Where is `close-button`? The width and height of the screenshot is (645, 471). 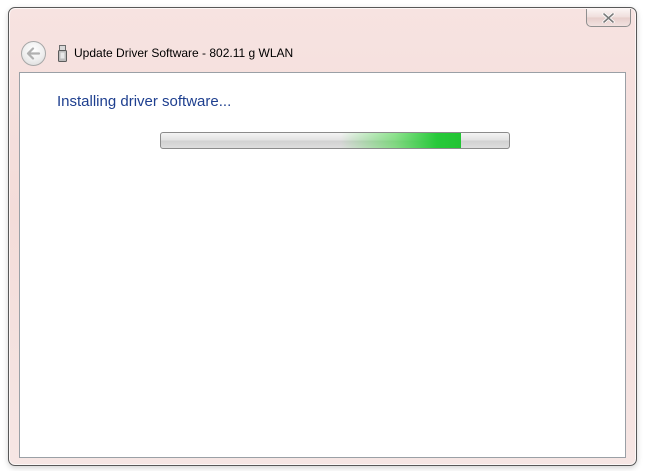
close-button is located at coordinates (608, 18).